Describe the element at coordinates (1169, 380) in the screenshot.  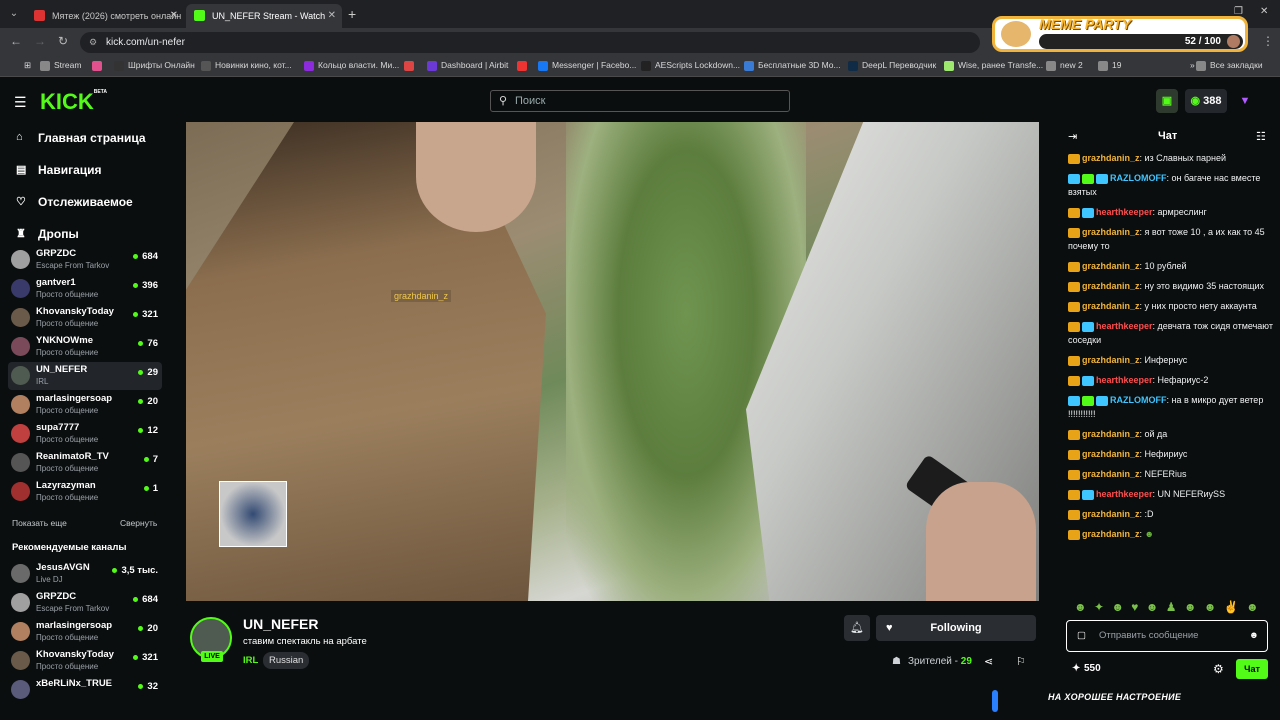
I see `chat-message: hearthkeeper: Нефариус-2` at that location.